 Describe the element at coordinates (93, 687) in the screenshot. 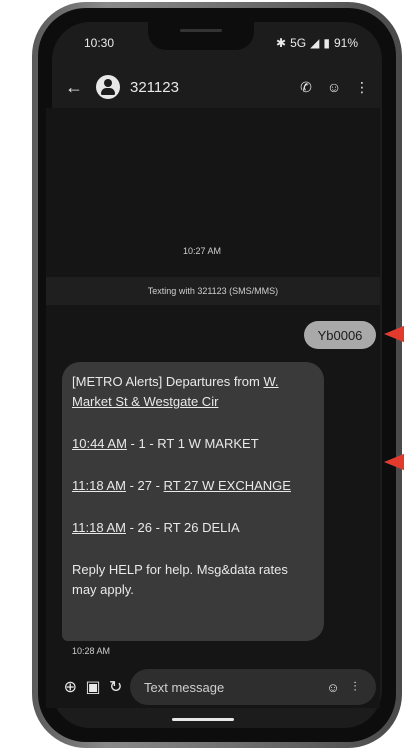

I see `gallery-icon: ▣` at that location.